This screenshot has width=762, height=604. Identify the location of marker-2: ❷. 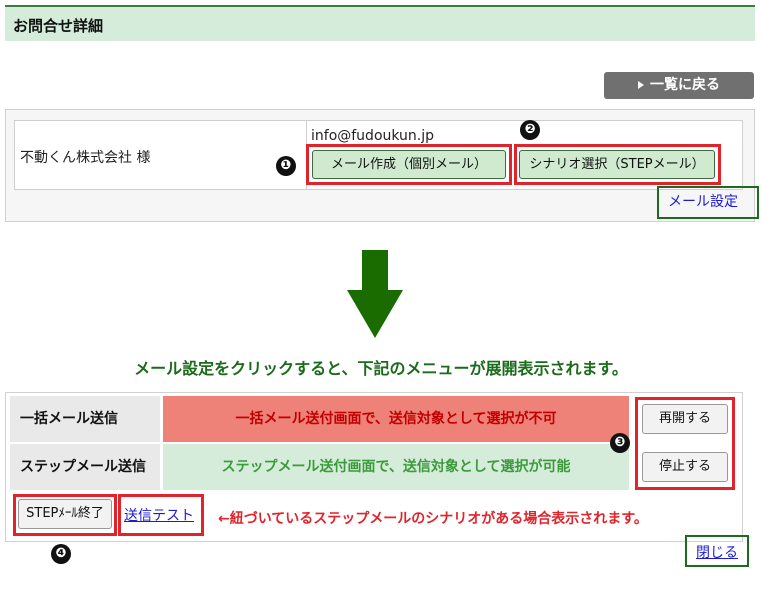
(530, 130).